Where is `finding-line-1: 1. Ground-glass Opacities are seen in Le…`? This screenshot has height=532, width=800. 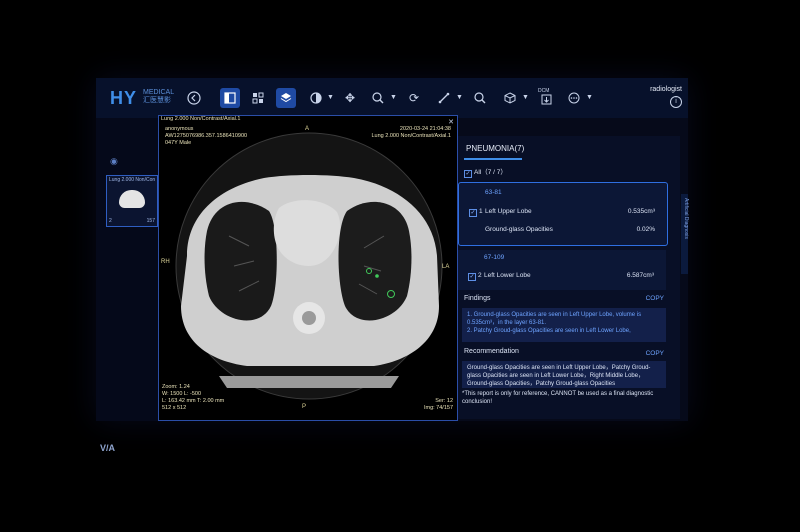 finding-line-1: 1. Ground-glass Opacities are seen in Le… is located at coordinates (554, 319).